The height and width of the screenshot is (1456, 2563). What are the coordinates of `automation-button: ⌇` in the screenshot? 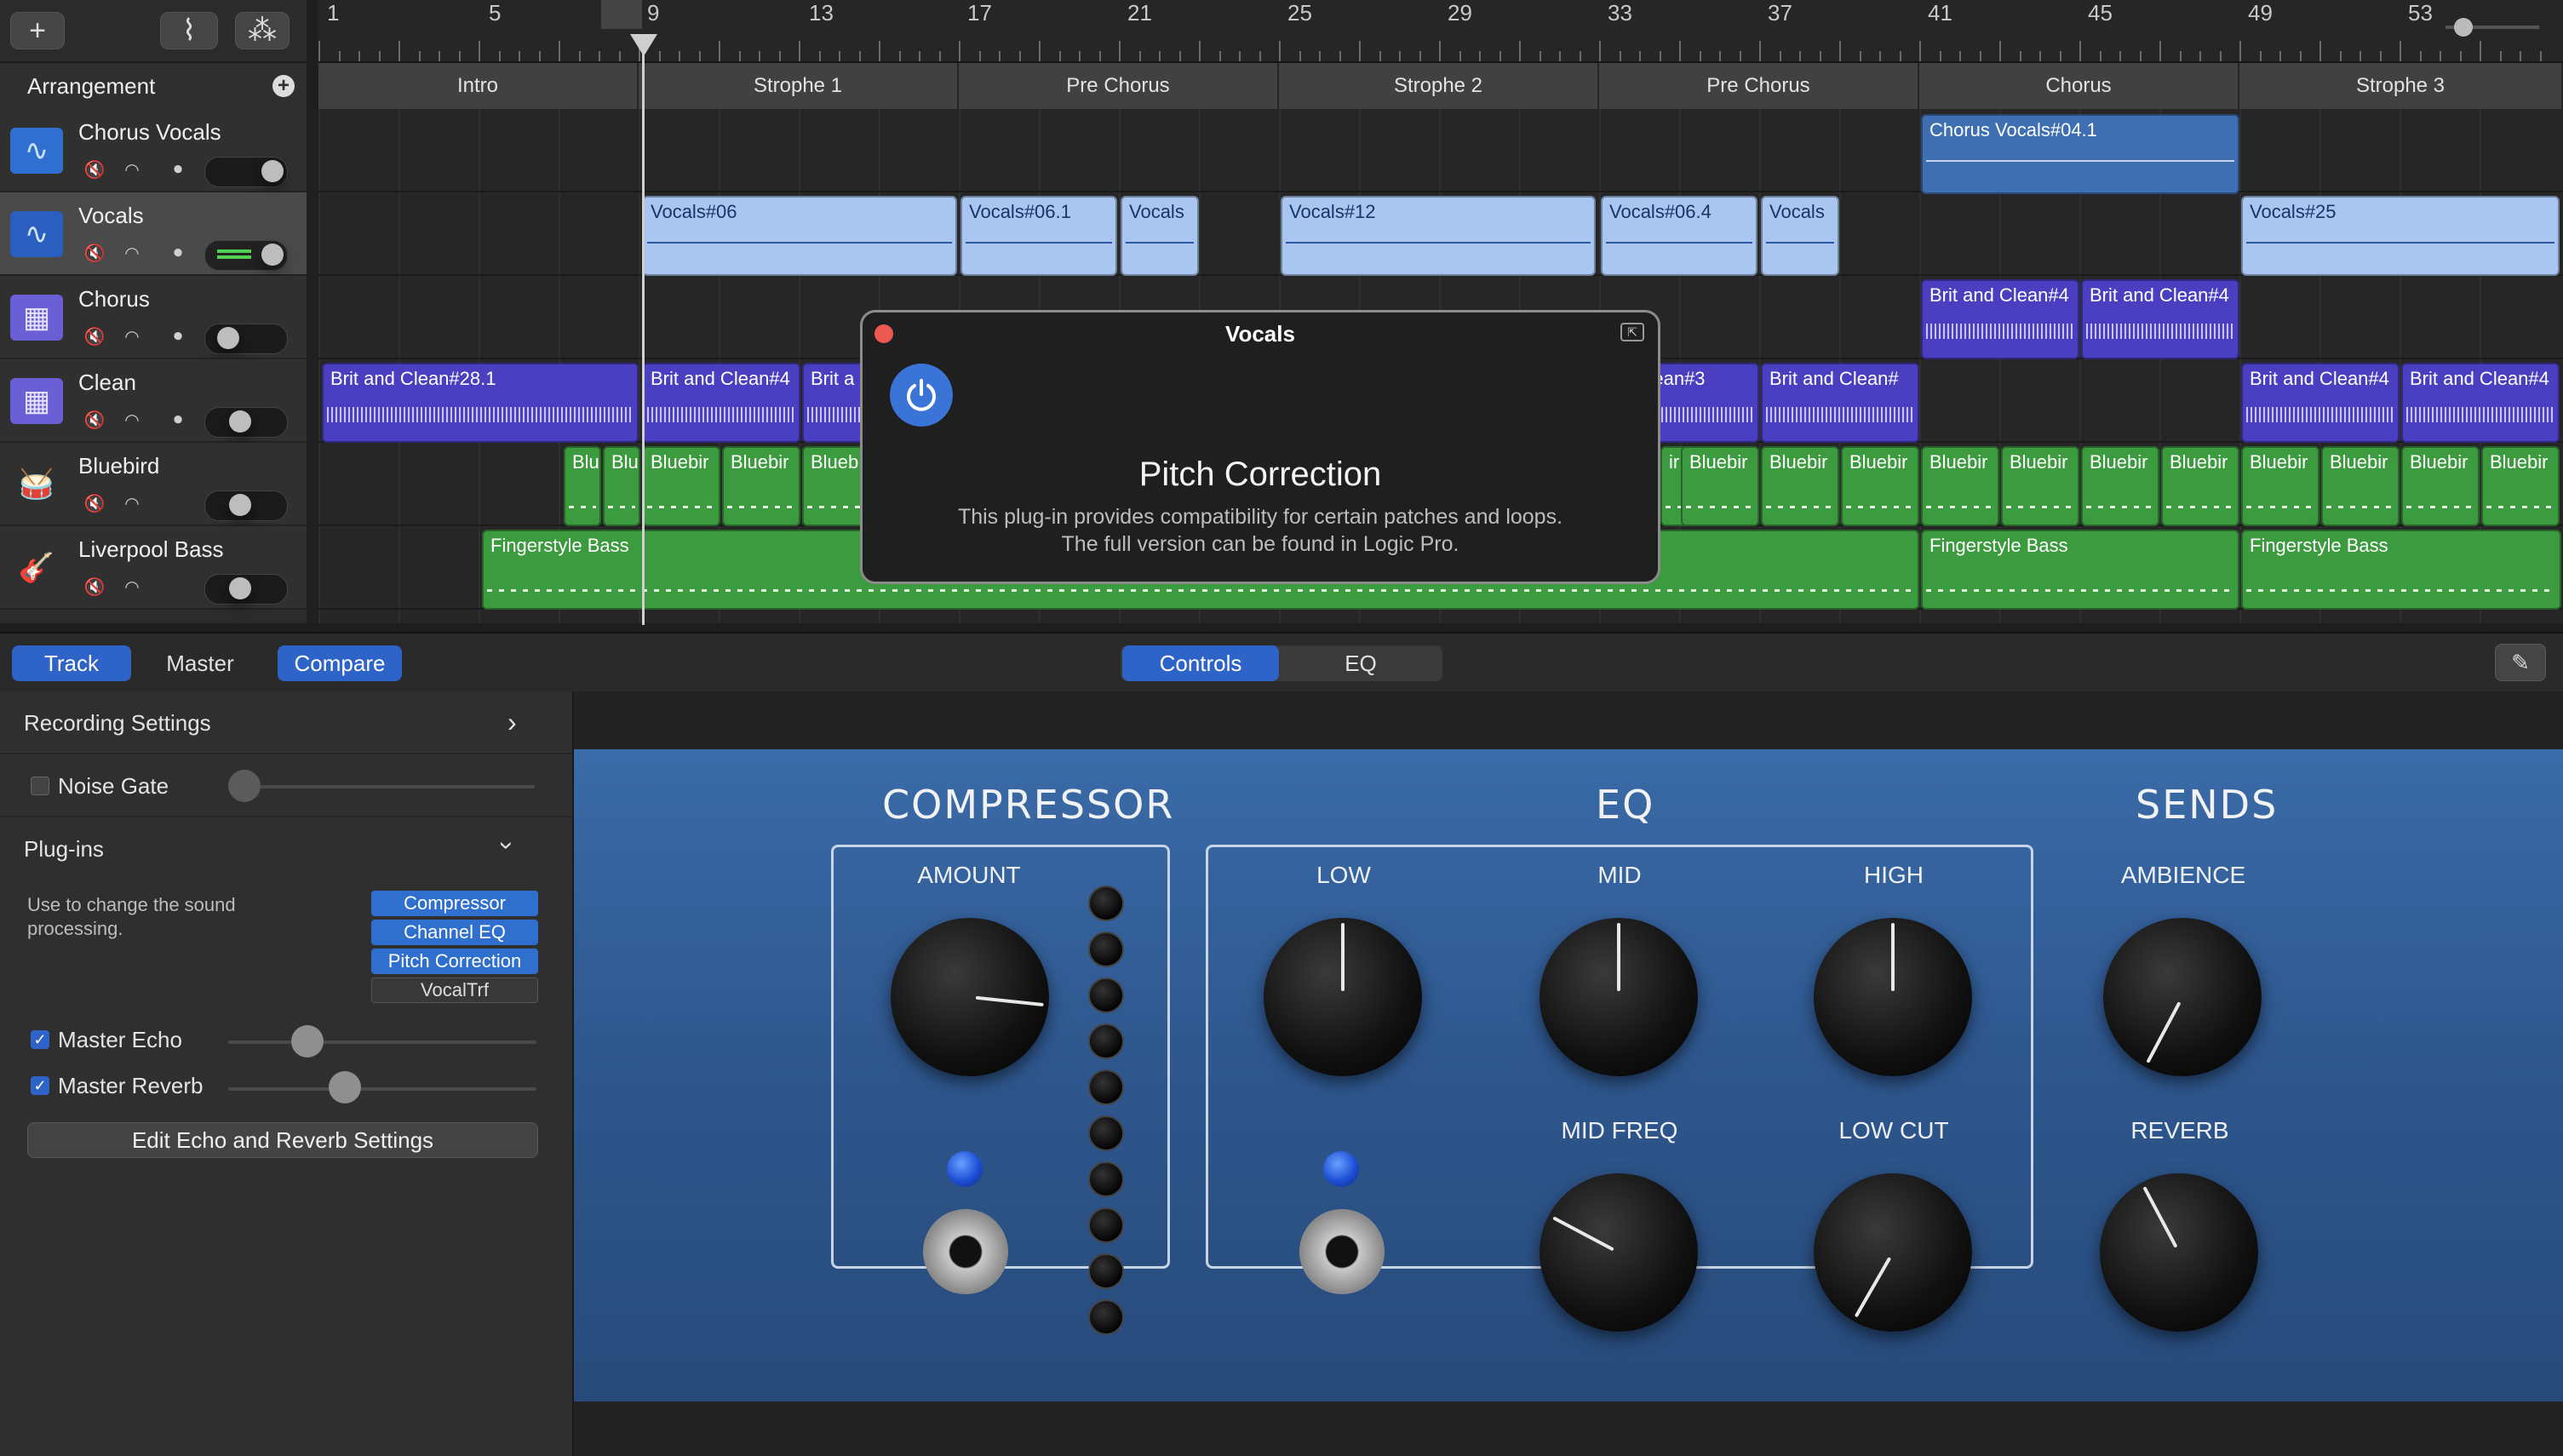 It's located at (189, 30).